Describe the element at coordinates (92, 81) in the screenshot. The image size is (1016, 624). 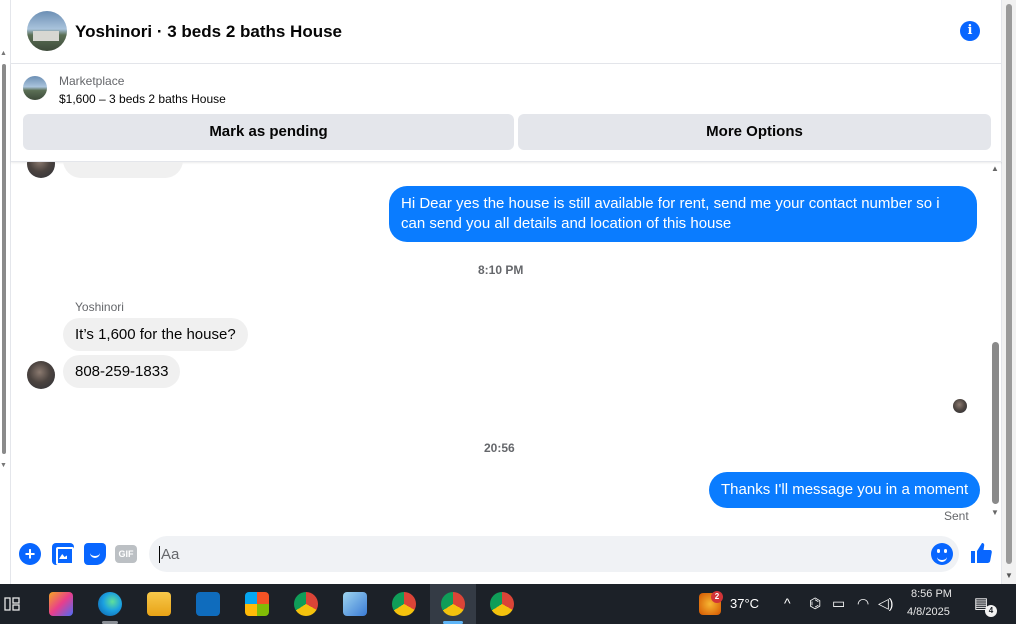
I see `listing-label: Marketplace` at that location.